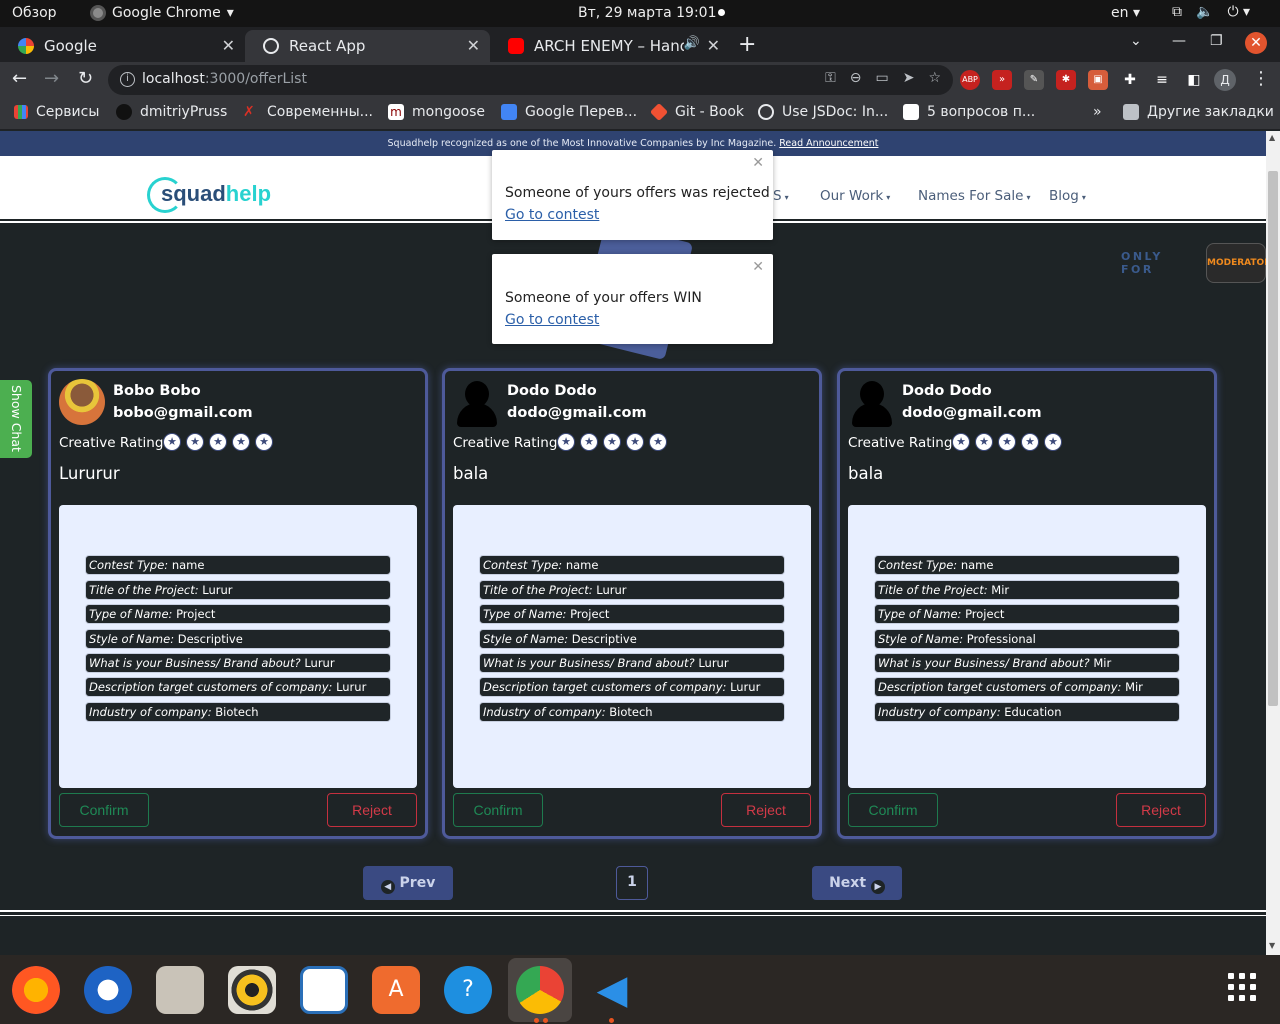 The height and width of the screenshot is (1024, 1280). I want to click on tab-react-app: React App ✕, so click(367, 46).